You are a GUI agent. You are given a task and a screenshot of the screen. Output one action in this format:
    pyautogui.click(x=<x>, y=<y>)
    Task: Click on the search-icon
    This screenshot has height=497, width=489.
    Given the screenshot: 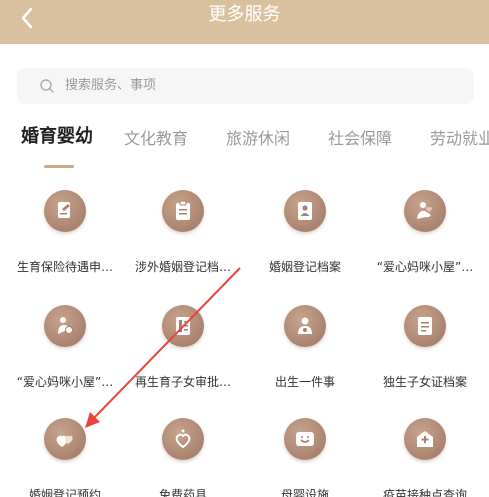 What is the action you would take?
    pyautogui.click(x=47, y=86)
    